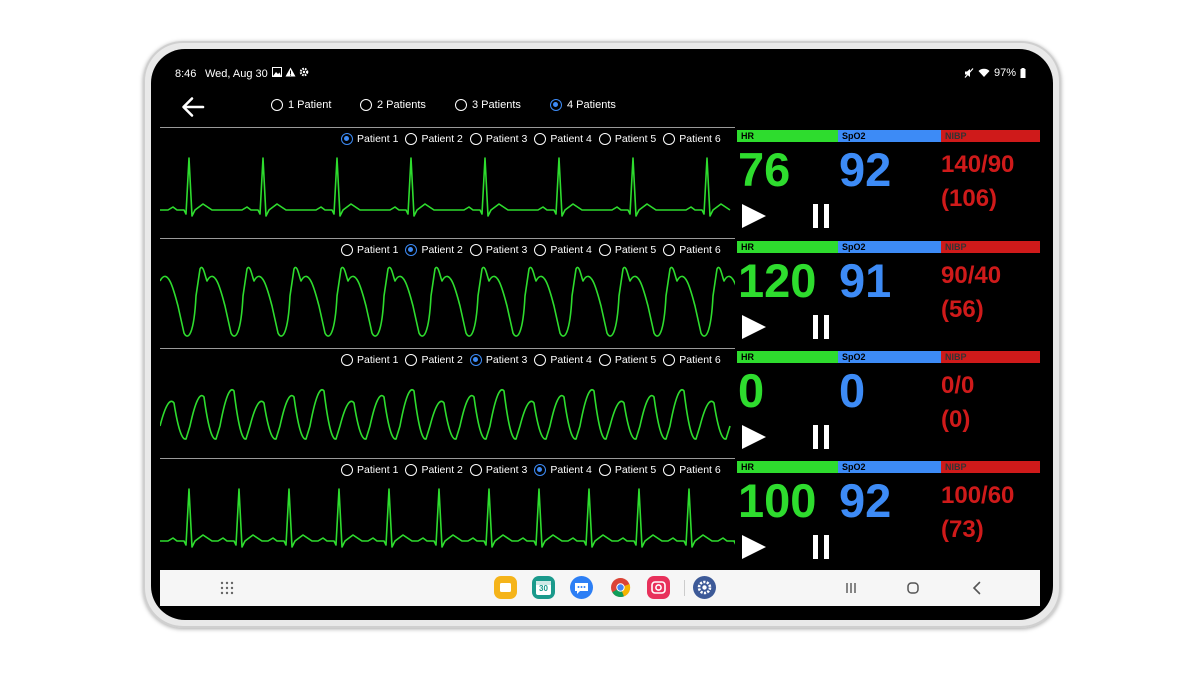  What do you see at coordinates (658, 587) in the screenshot?
I see `camera-app-icon` at bounding box center [658, 587].